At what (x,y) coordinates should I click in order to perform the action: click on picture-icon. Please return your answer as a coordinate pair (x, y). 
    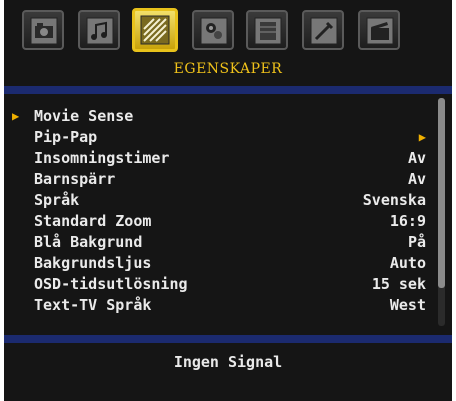
    Looking at the image, I should click on (44, 31).